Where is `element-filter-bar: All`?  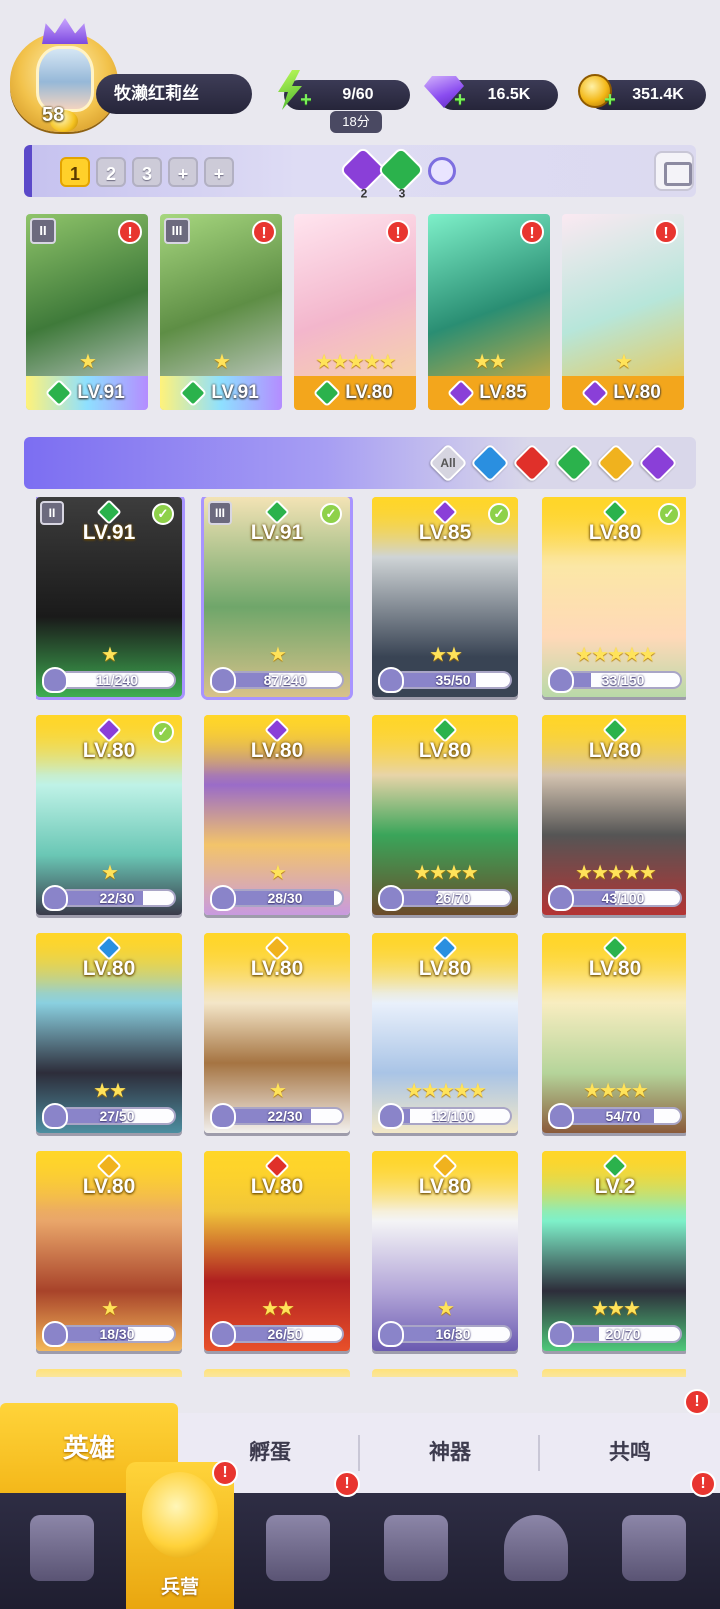 element-filter-bar: All is located at coordinates (360, 463).